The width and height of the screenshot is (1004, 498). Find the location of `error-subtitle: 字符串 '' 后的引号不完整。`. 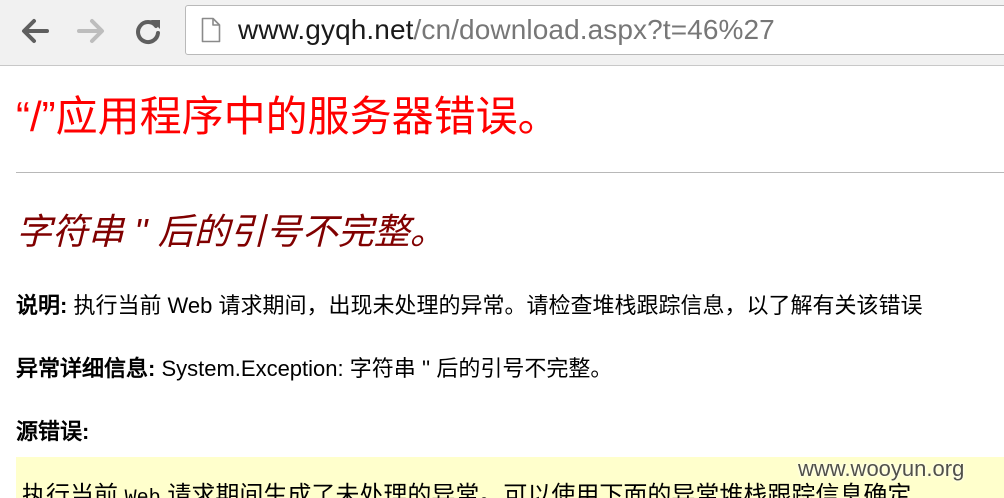

error-subtitle: 字符串 '' 后的引号不完整。 is located at coordinates (231, 231).